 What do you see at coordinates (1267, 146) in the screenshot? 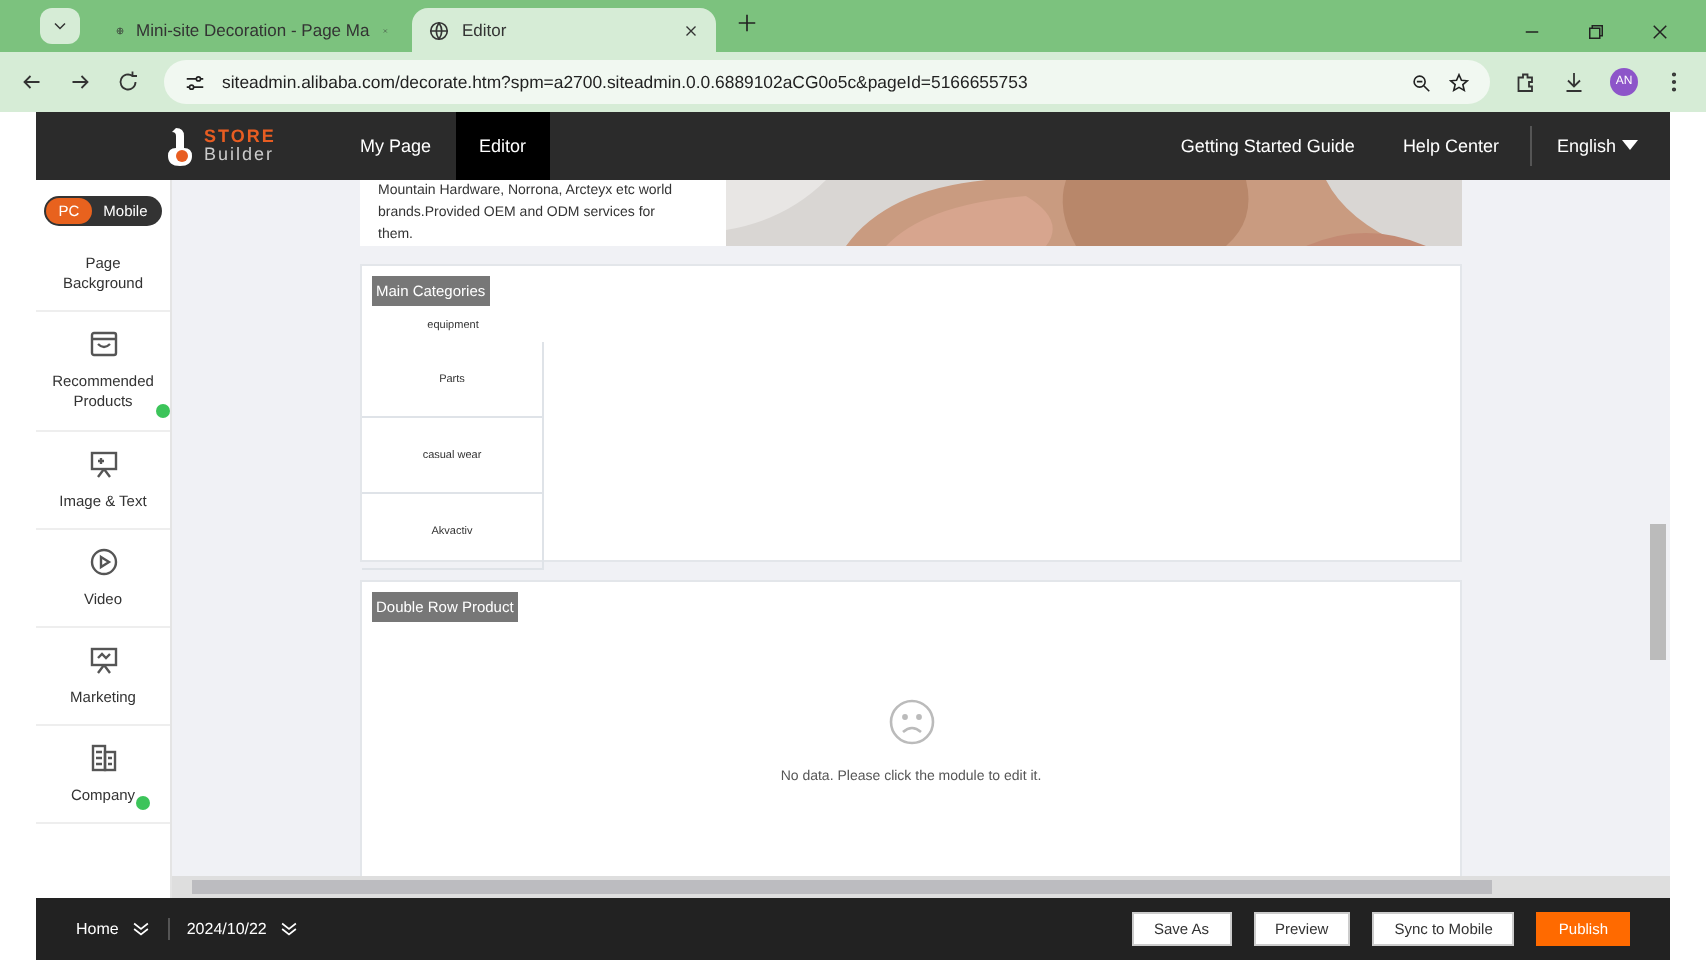
I see `header-link: Getting Started Guide` at bounding box center [1267, 146].